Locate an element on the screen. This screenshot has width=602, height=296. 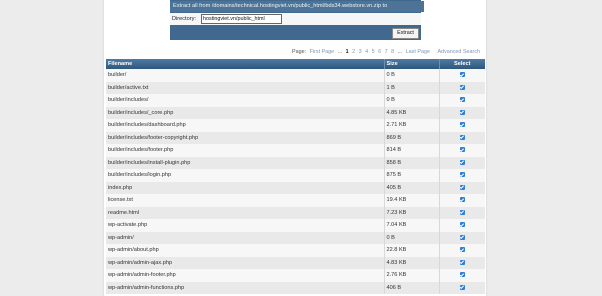
table-row: builder/0 B is located at coordinates (295, 75).